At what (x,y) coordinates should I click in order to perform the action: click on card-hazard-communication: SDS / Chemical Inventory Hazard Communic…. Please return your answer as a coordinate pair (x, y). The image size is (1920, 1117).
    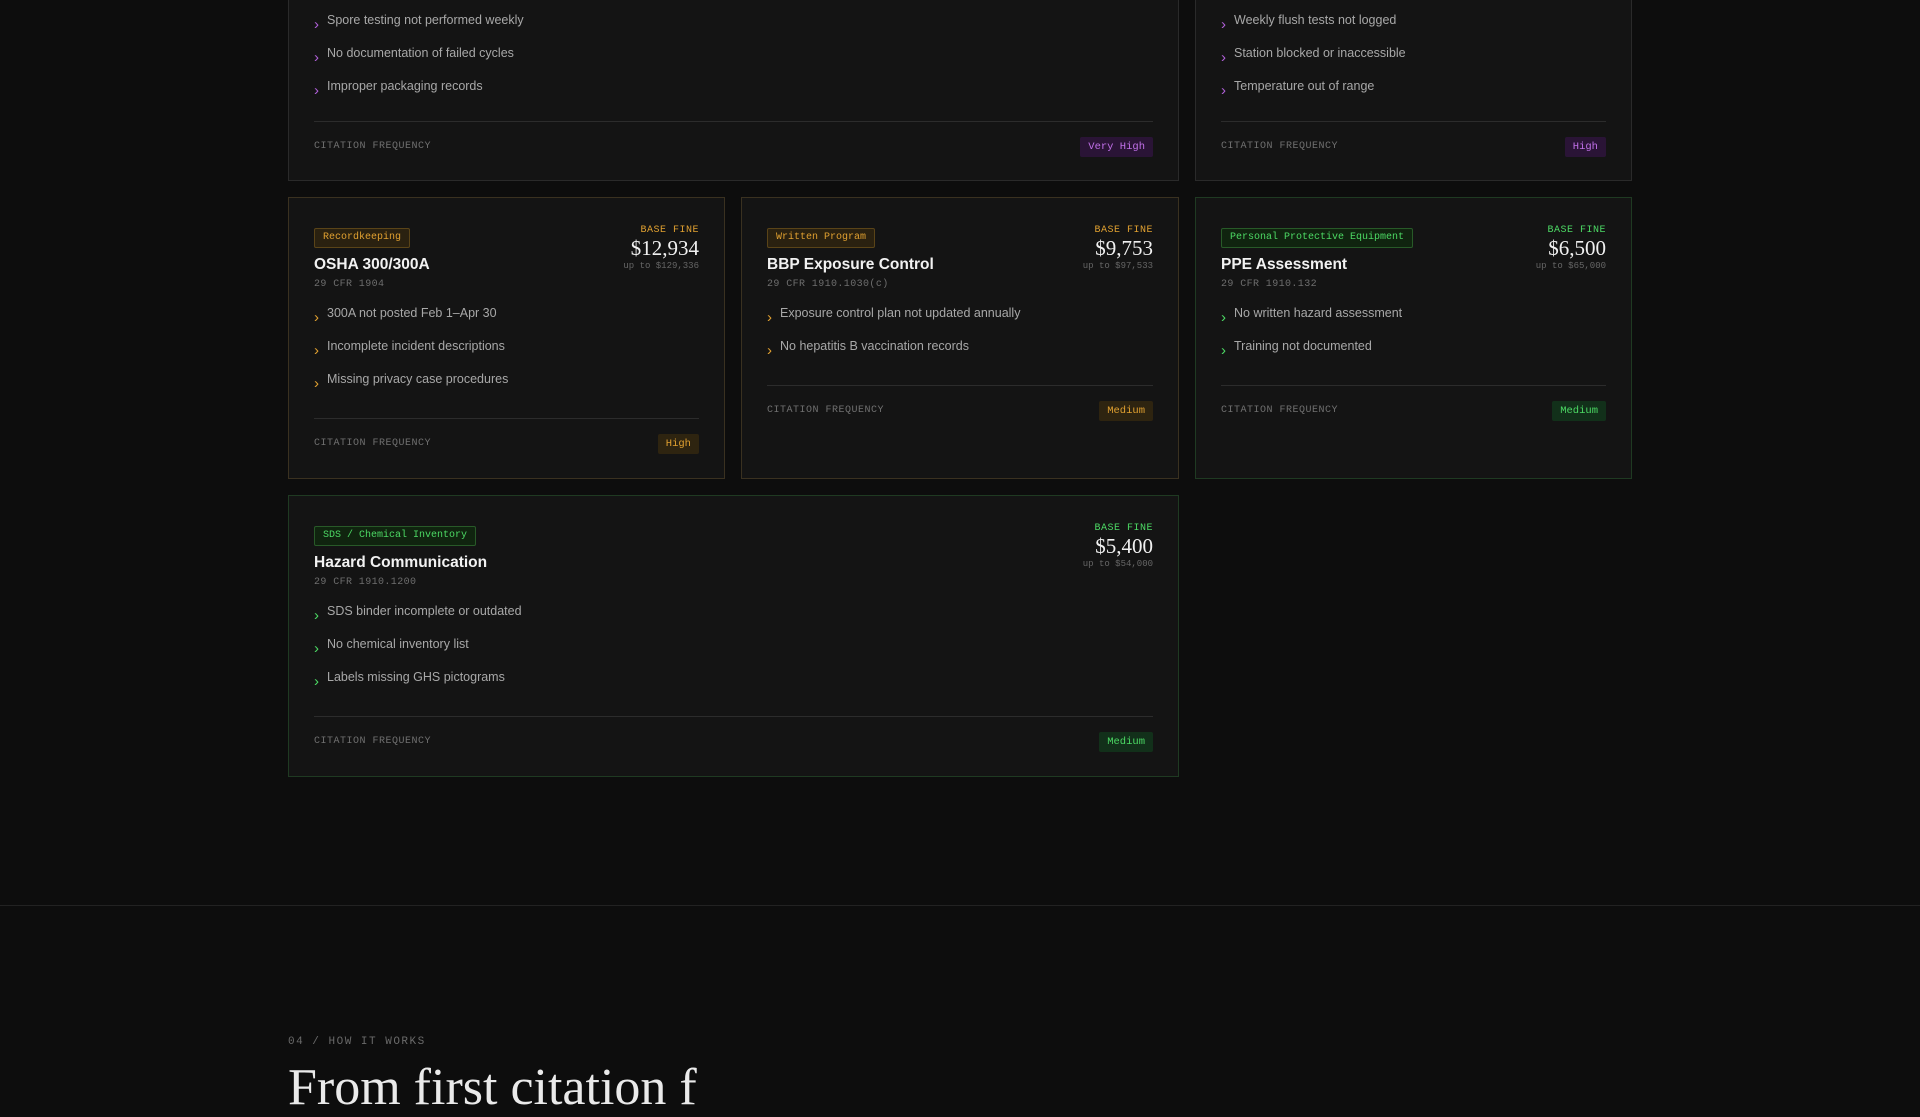
    Looking at the image, I should click on (733, 636).